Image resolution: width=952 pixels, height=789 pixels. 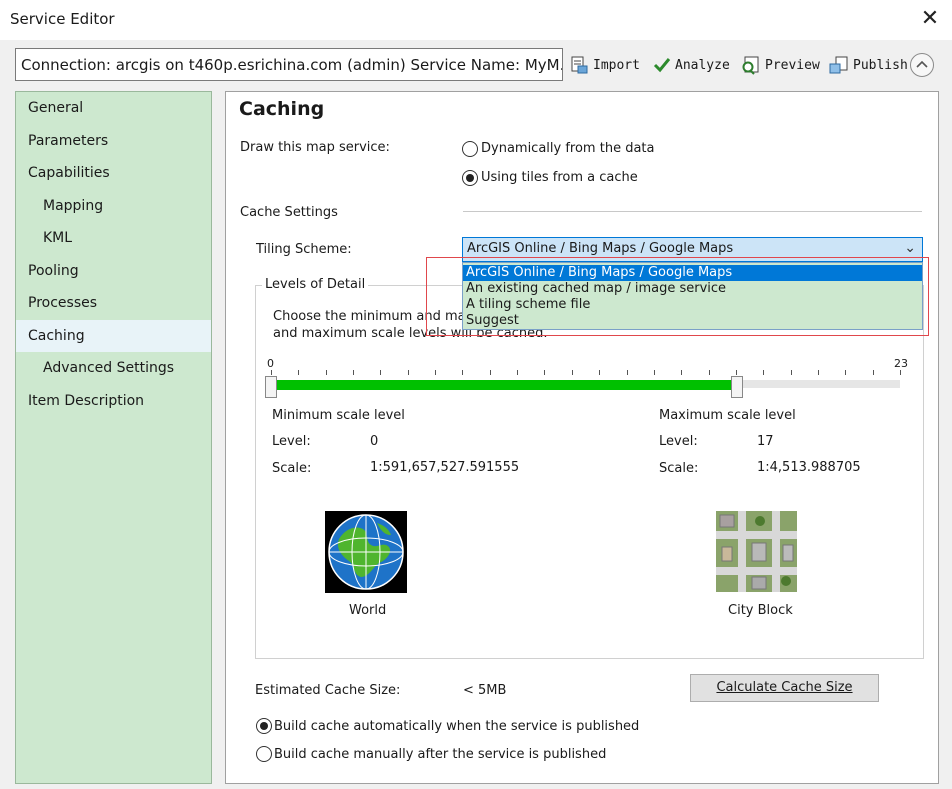 What do you see at coordinates (470, 178) in the screenshot?
I see `radio-tiles` at bounding box center [470, 178].